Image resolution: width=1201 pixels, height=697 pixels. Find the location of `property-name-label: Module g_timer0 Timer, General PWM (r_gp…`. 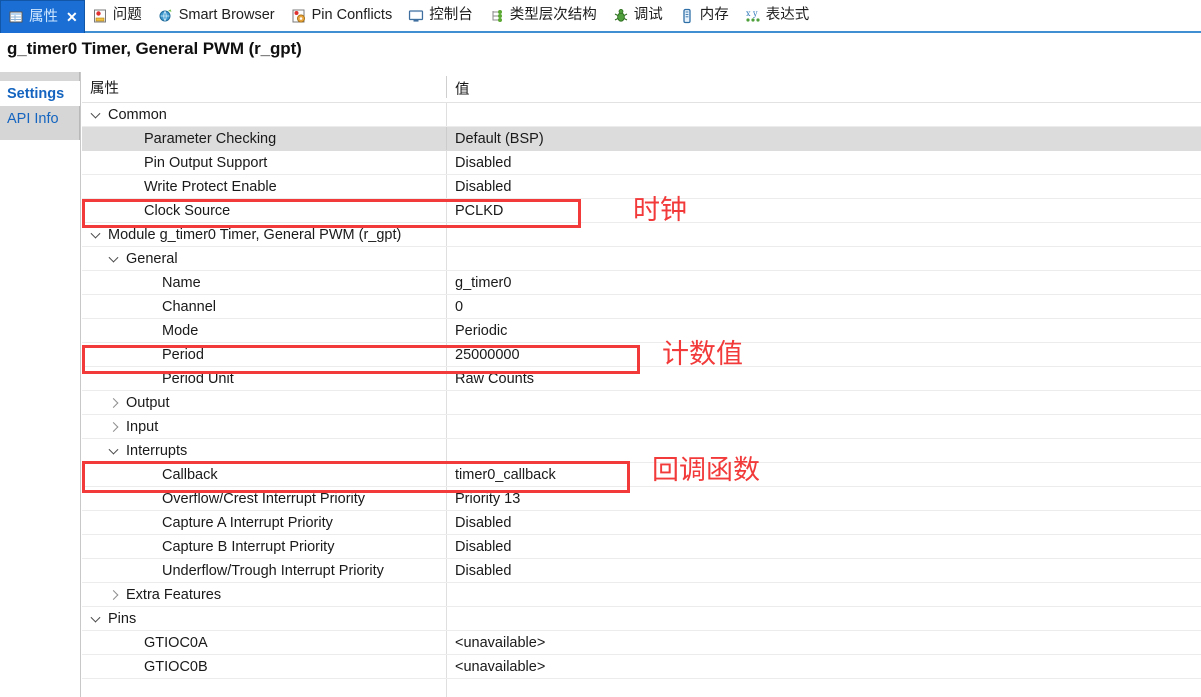

property-name-label: Module g_timer0 Timer, General PWM (r_gp… is located at coordinates (255, 234).